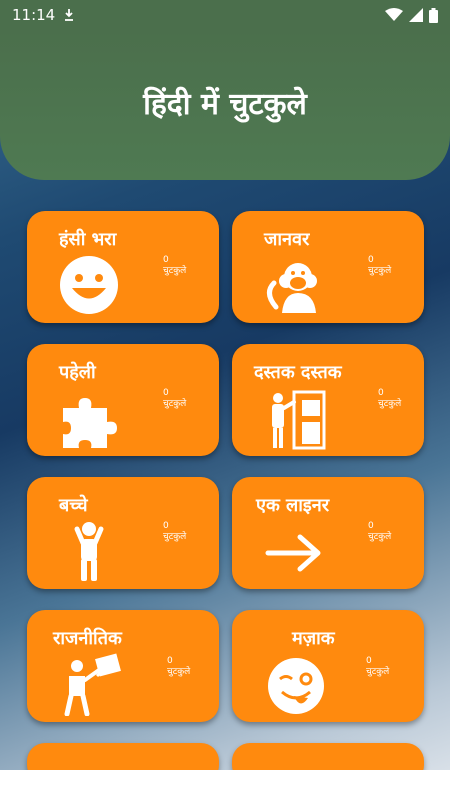 Image resolution: width=450 pixels, height=800 pixels. I want to click on bottom-navigation-area, so click(225, 785).